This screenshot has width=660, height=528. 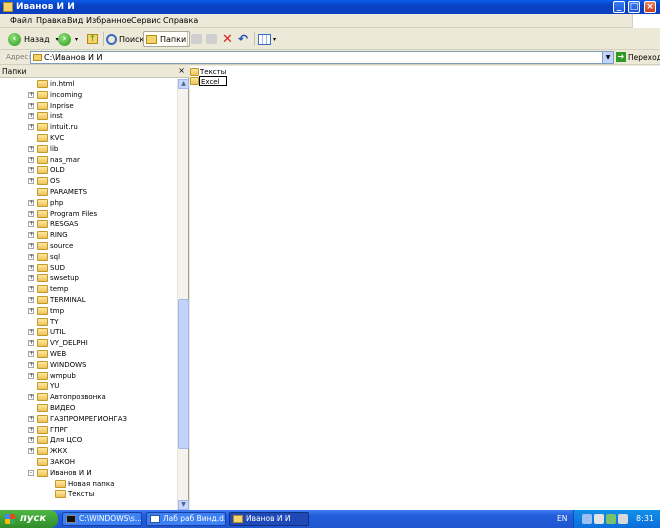 I want to click on delete-button: ✕, so click(x=227, y=39).